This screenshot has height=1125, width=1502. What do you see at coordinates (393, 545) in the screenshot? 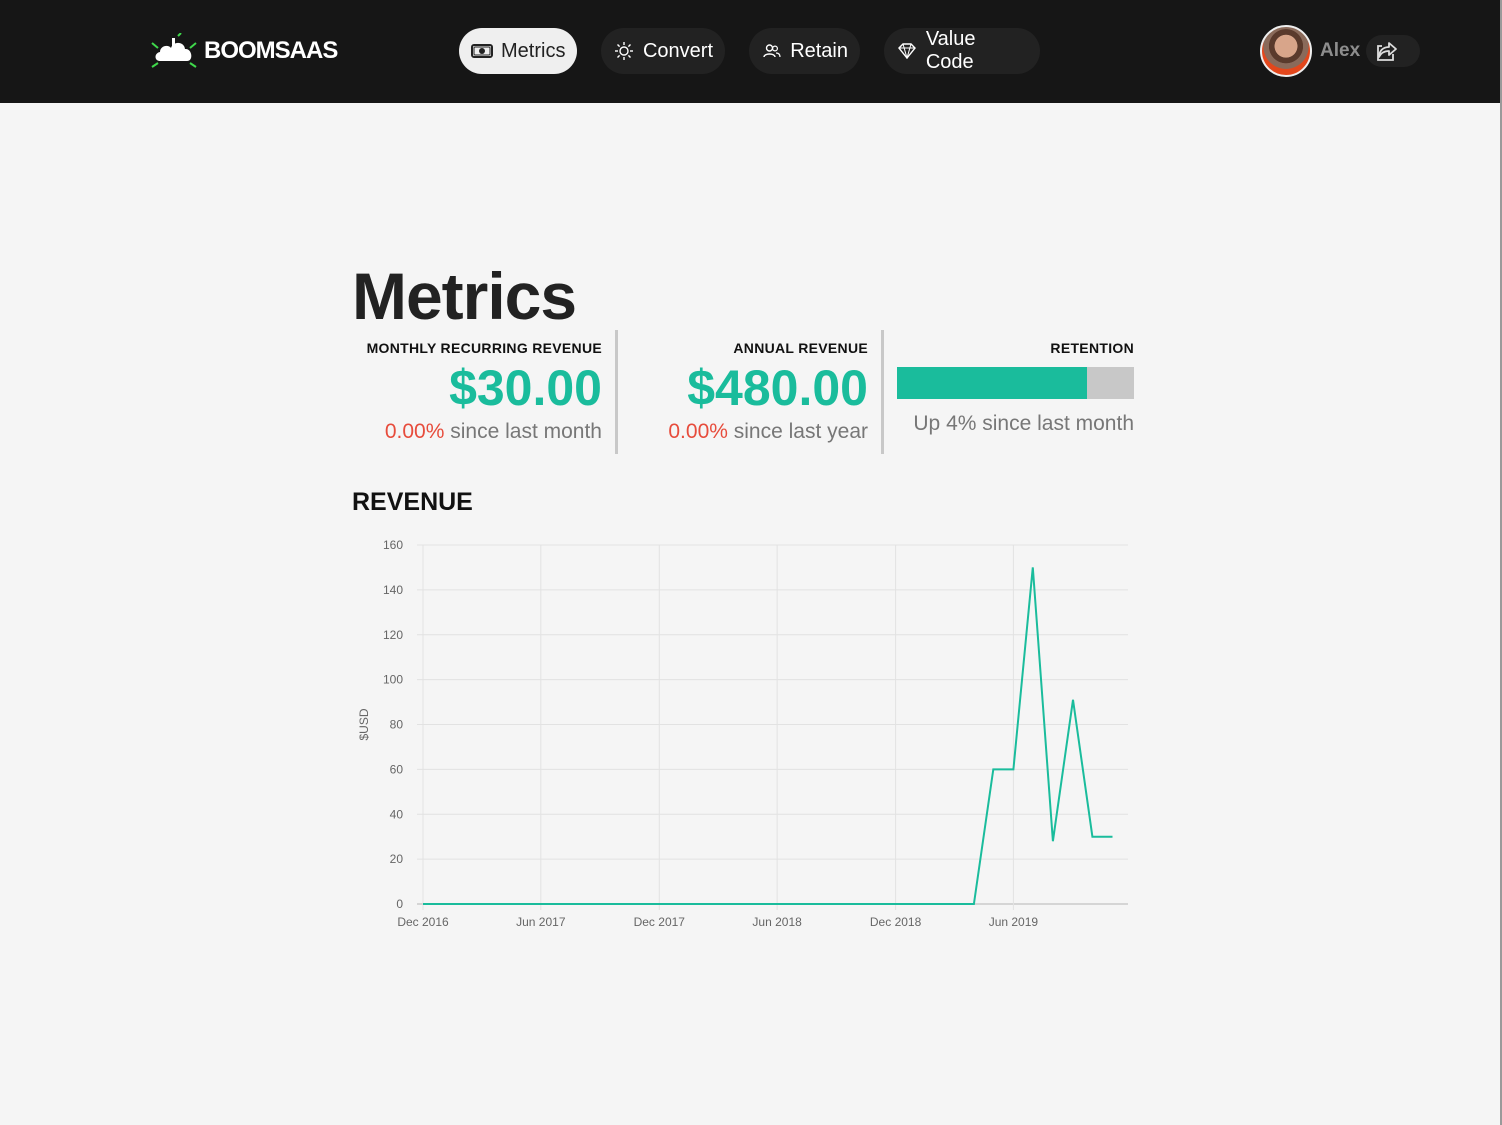
I see `y-tick-label: 160` at bounding box center [393, 545].